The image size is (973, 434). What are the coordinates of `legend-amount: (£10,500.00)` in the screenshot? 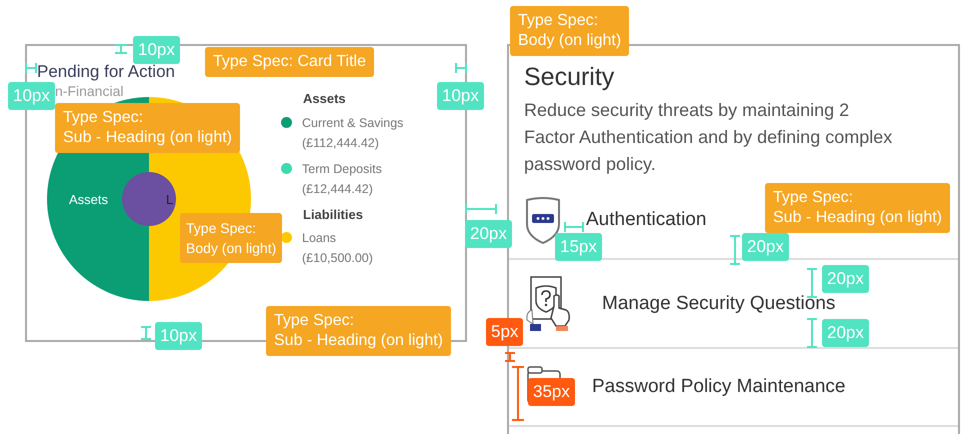 It's located at (337, 258).